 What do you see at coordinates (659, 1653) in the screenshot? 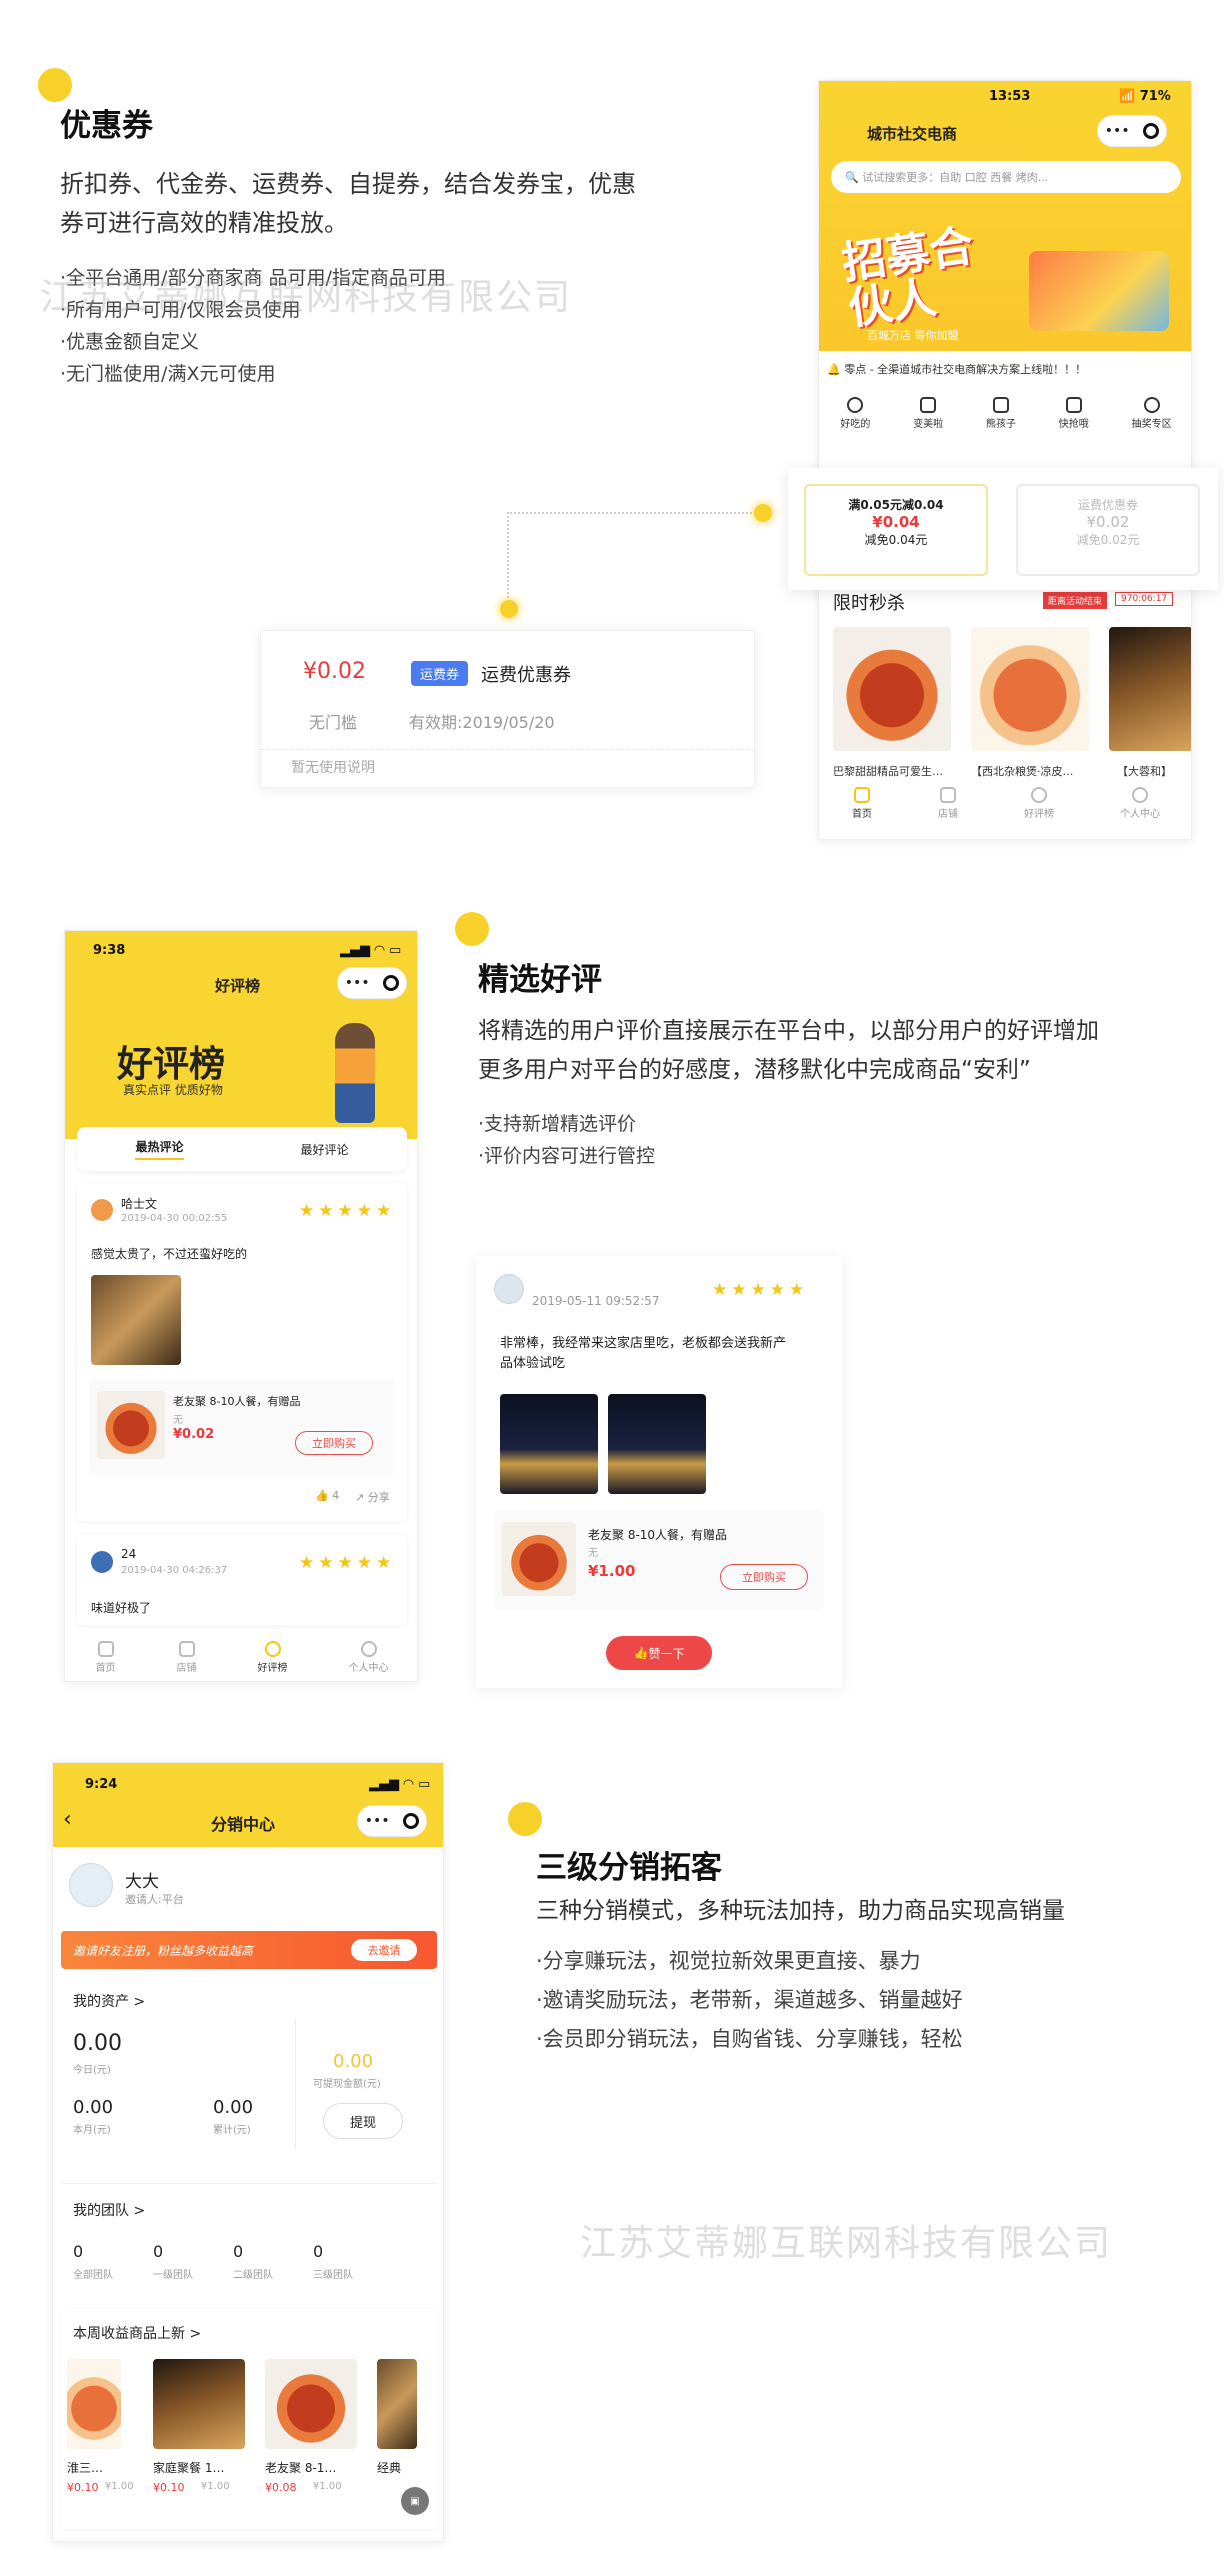
I see `like-button: 👍 赞一下` at bounding box center [659, 1653].